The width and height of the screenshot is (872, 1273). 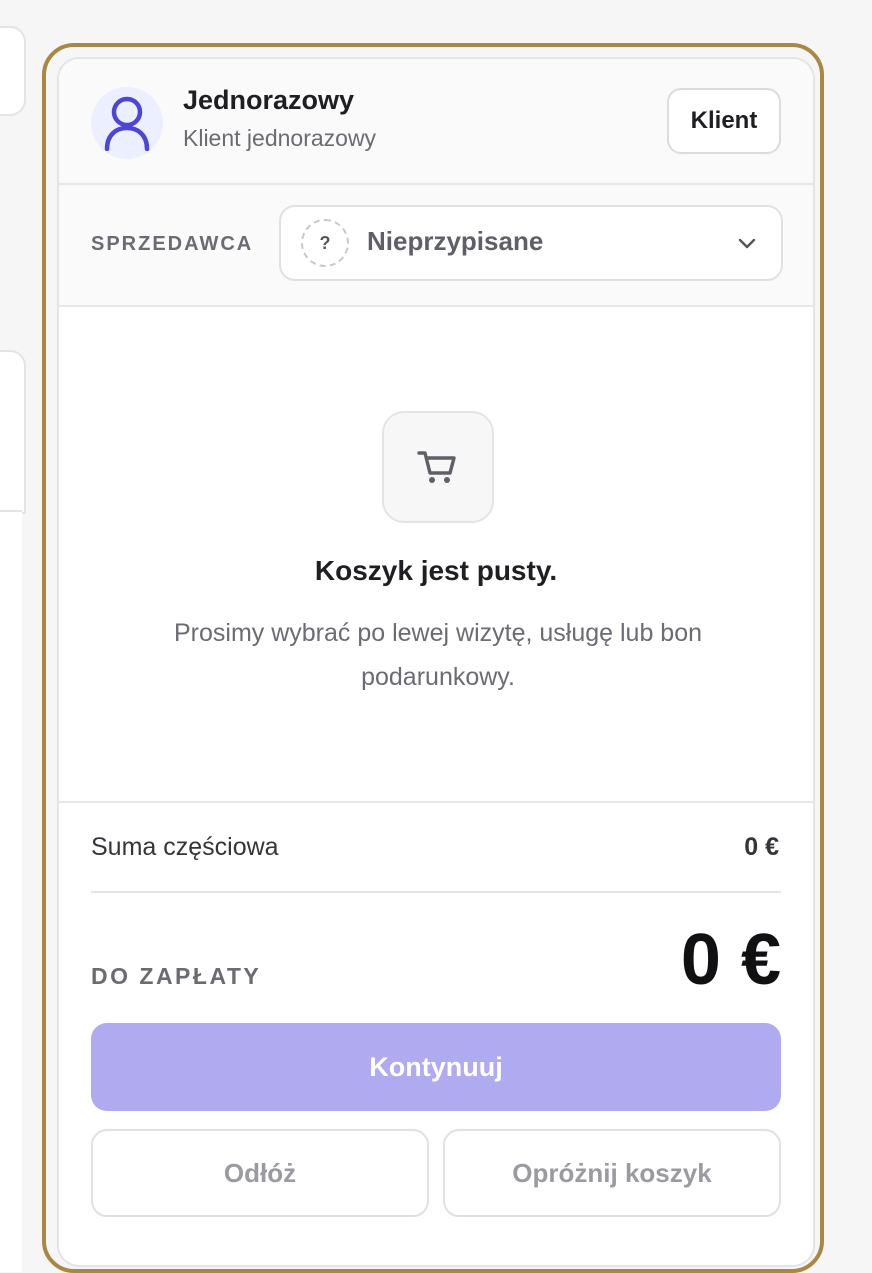 What do you see at coordinates (269, 100) in the screenshot?
I see `client-name: Jednorazowy` at bounding box center [269, 100].